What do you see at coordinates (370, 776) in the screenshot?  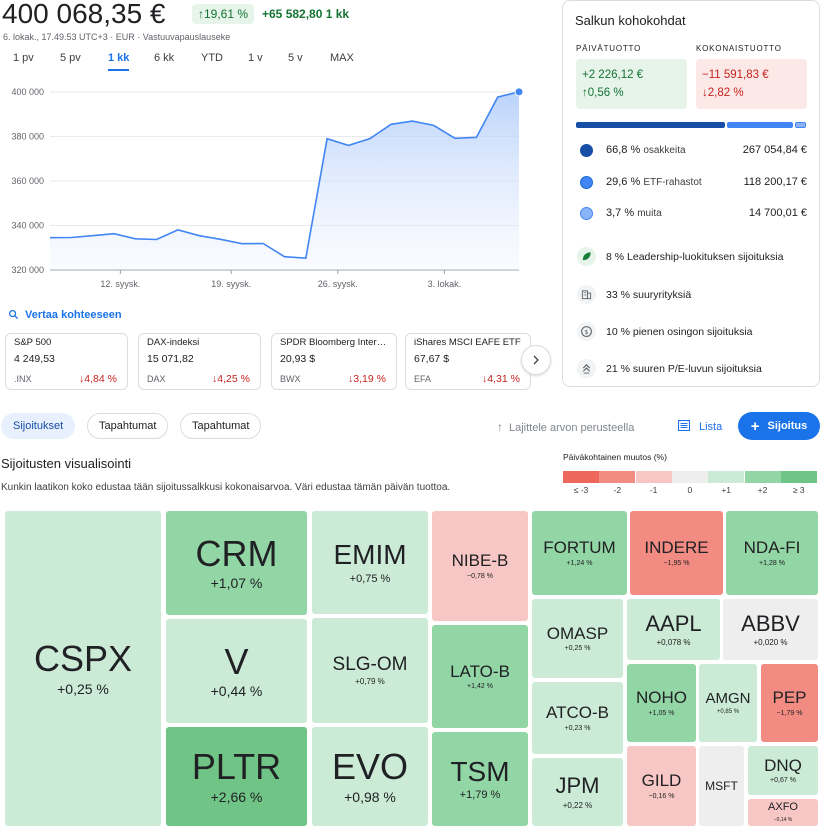 I see `holding-tile-evo: EVO +0,98 %` at bounding box center [370, 776].